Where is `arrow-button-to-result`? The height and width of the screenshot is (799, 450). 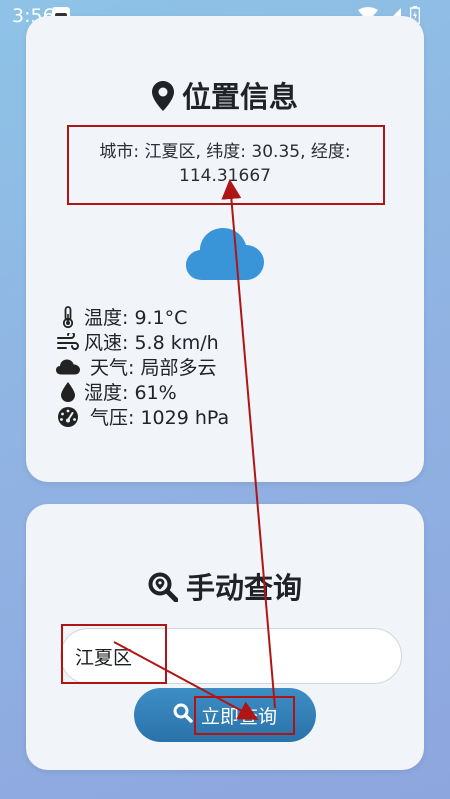 arrow-button-to-result is located at coordinates (248, 444).